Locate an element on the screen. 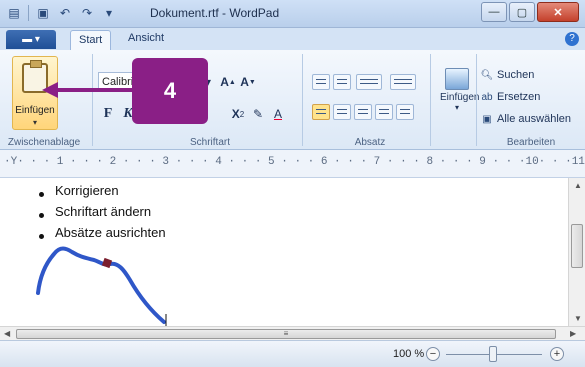  ribbon-tabs: ▬ ▾ Start Ansicht ? is located at coordinates (292, 39).